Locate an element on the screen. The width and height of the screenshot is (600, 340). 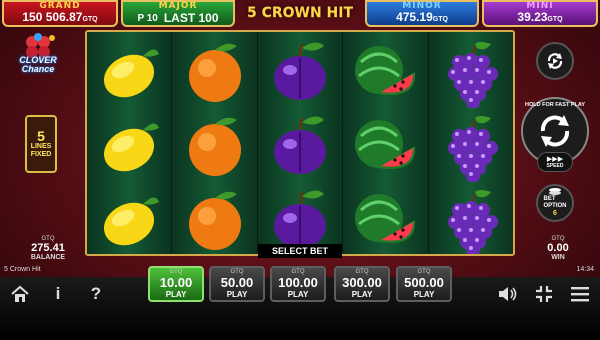
select-bet-label: SELECT BET is located at coordinates (300, 251).